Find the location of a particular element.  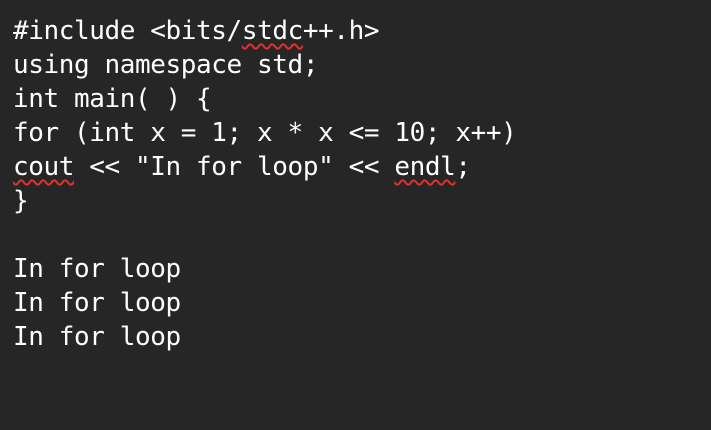

misspelled-word: endl is located at coordinates (424, 167).